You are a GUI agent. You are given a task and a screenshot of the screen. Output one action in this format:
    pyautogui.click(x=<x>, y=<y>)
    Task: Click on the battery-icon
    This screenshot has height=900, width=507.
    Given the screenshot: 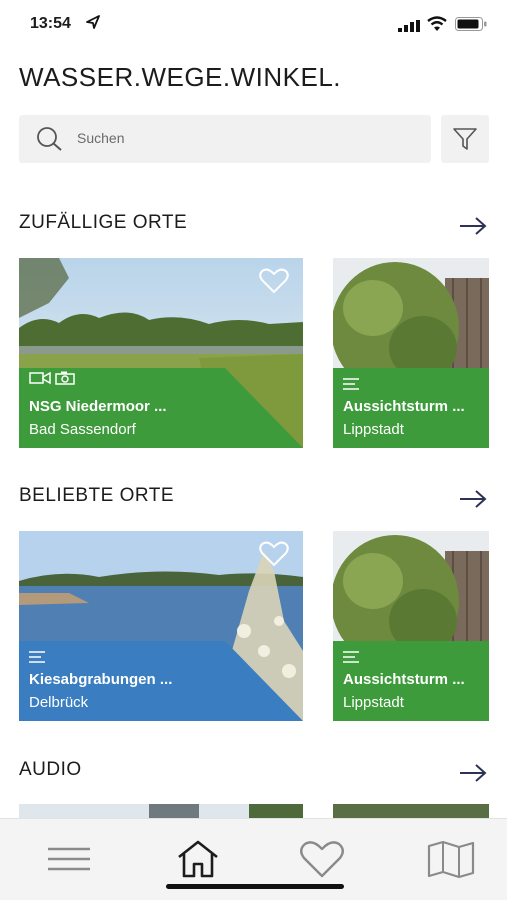 What is the action you would take?
    pyautogui.click(x=471, y=24)
    